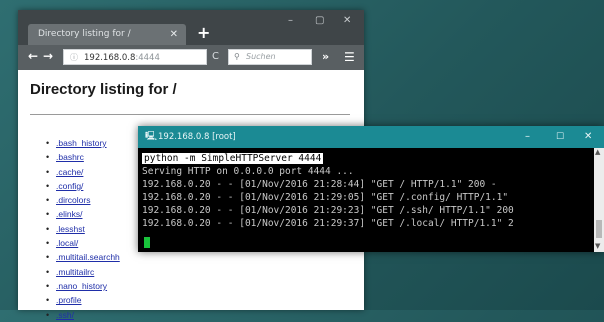  Describe the element at coordinates (74, 57) in the screenshot. I see `info-icon: ⓘ` at that location.